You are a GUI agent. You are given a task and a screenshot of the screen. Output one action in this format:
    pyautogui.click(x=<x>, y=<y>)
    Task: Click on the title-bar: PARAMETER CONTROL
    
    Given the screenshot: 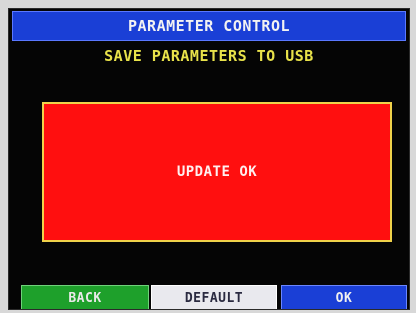 What is the action you would take?
    pyautogui.click(x=209, y=26)
    